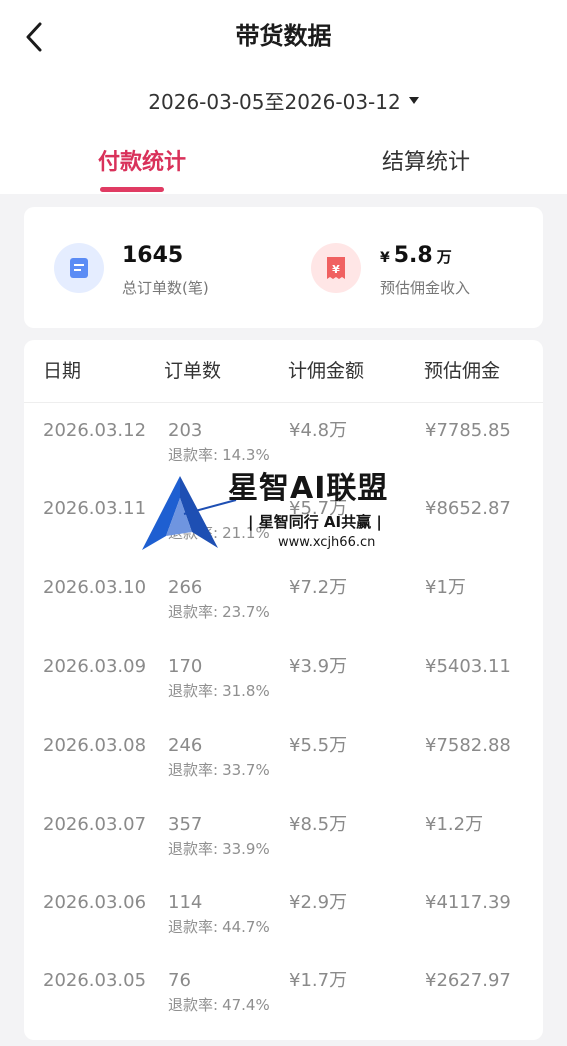  I want to click on row-commission: ¥4117.39, so click(468, 902).